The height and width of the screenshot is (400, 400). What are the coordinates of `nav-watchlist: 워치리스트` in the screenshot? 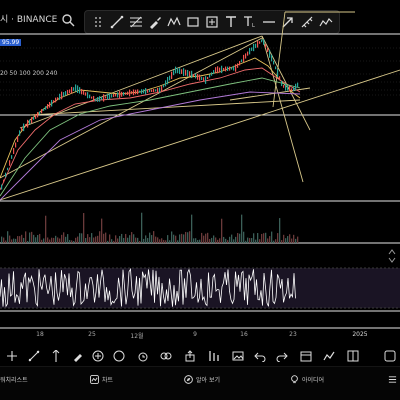 It's located at (14, 379).